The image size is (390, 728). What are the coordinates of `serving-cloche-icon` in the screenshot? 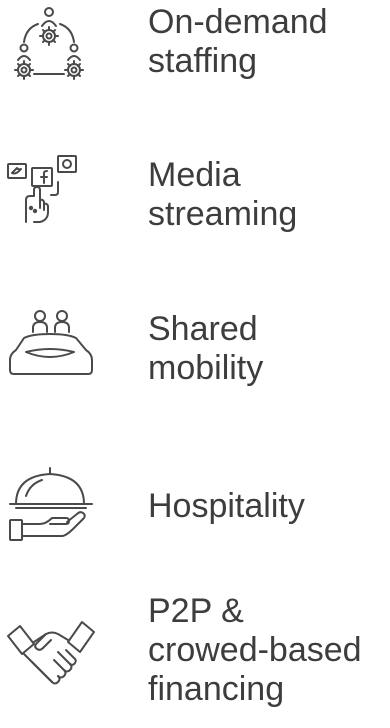 It's located at (51, 504).